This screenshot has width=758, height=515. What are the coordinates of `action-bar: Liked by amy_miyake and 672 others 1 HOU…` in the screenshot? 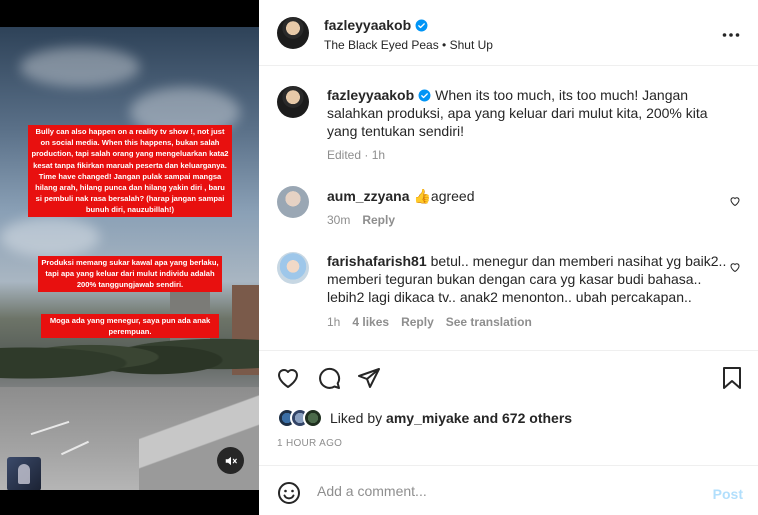 It's located at (508, 407).